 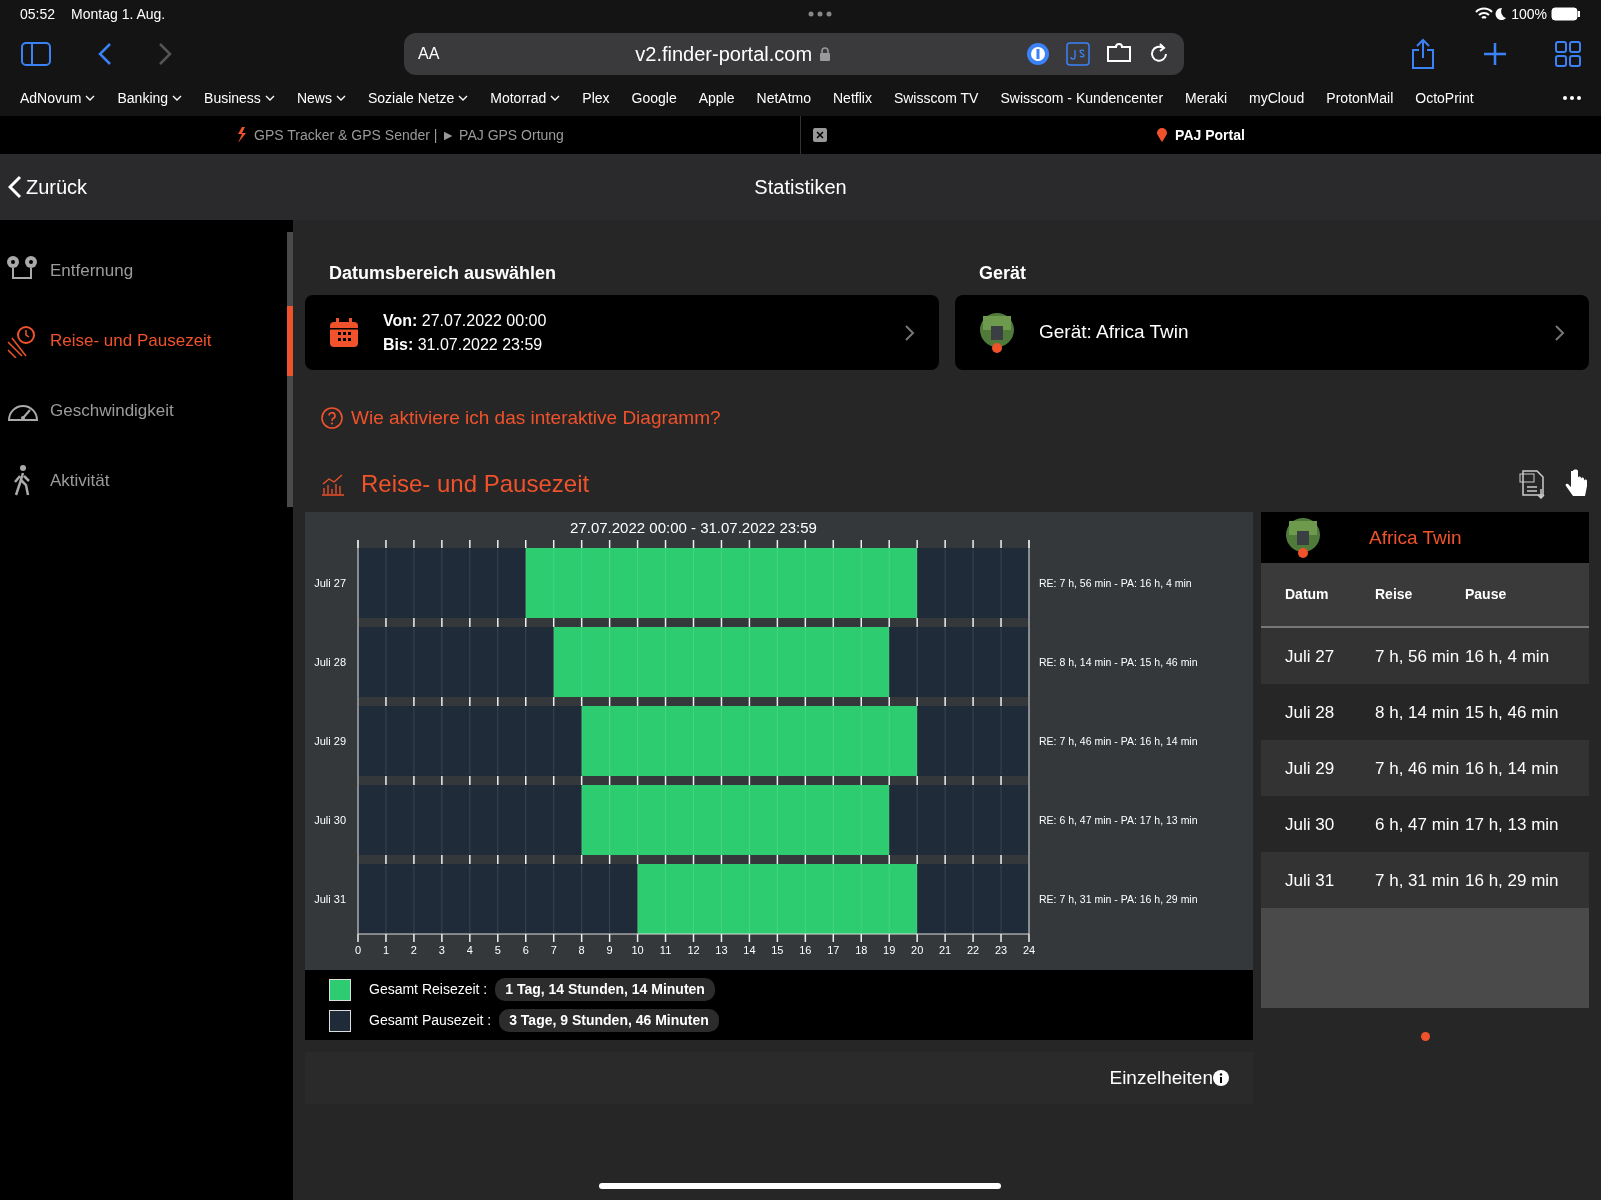 What do you see at coordinates (118, 14) in the screenshot?
I see `status-date: Montag 1. Aug.` at bounding box center [118, 14].